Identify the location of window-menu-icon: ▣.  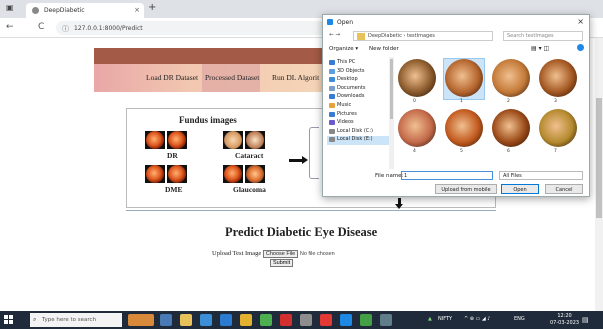
(10, 7).